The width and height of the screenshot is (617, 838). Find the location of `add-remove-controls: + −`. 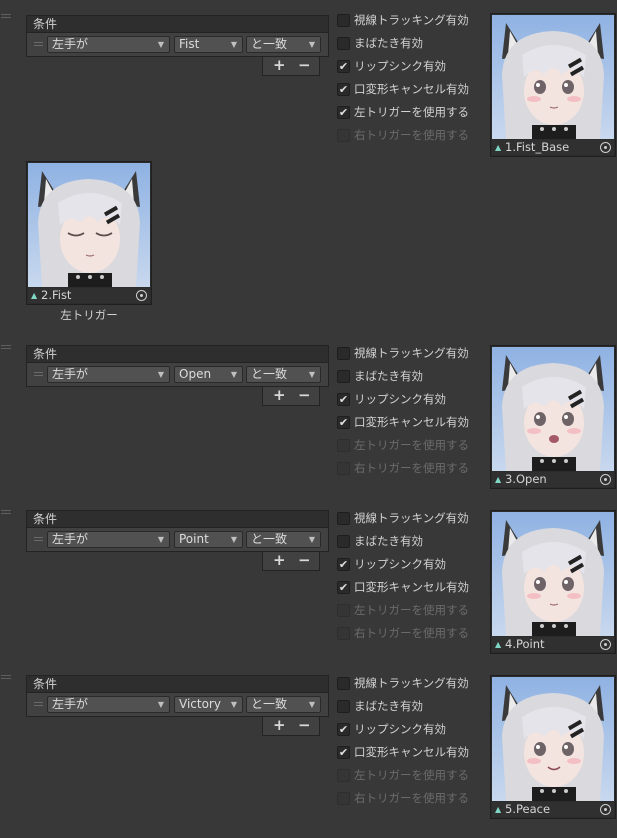

add-remove-controls: + − is located at coordinates (291, 726).